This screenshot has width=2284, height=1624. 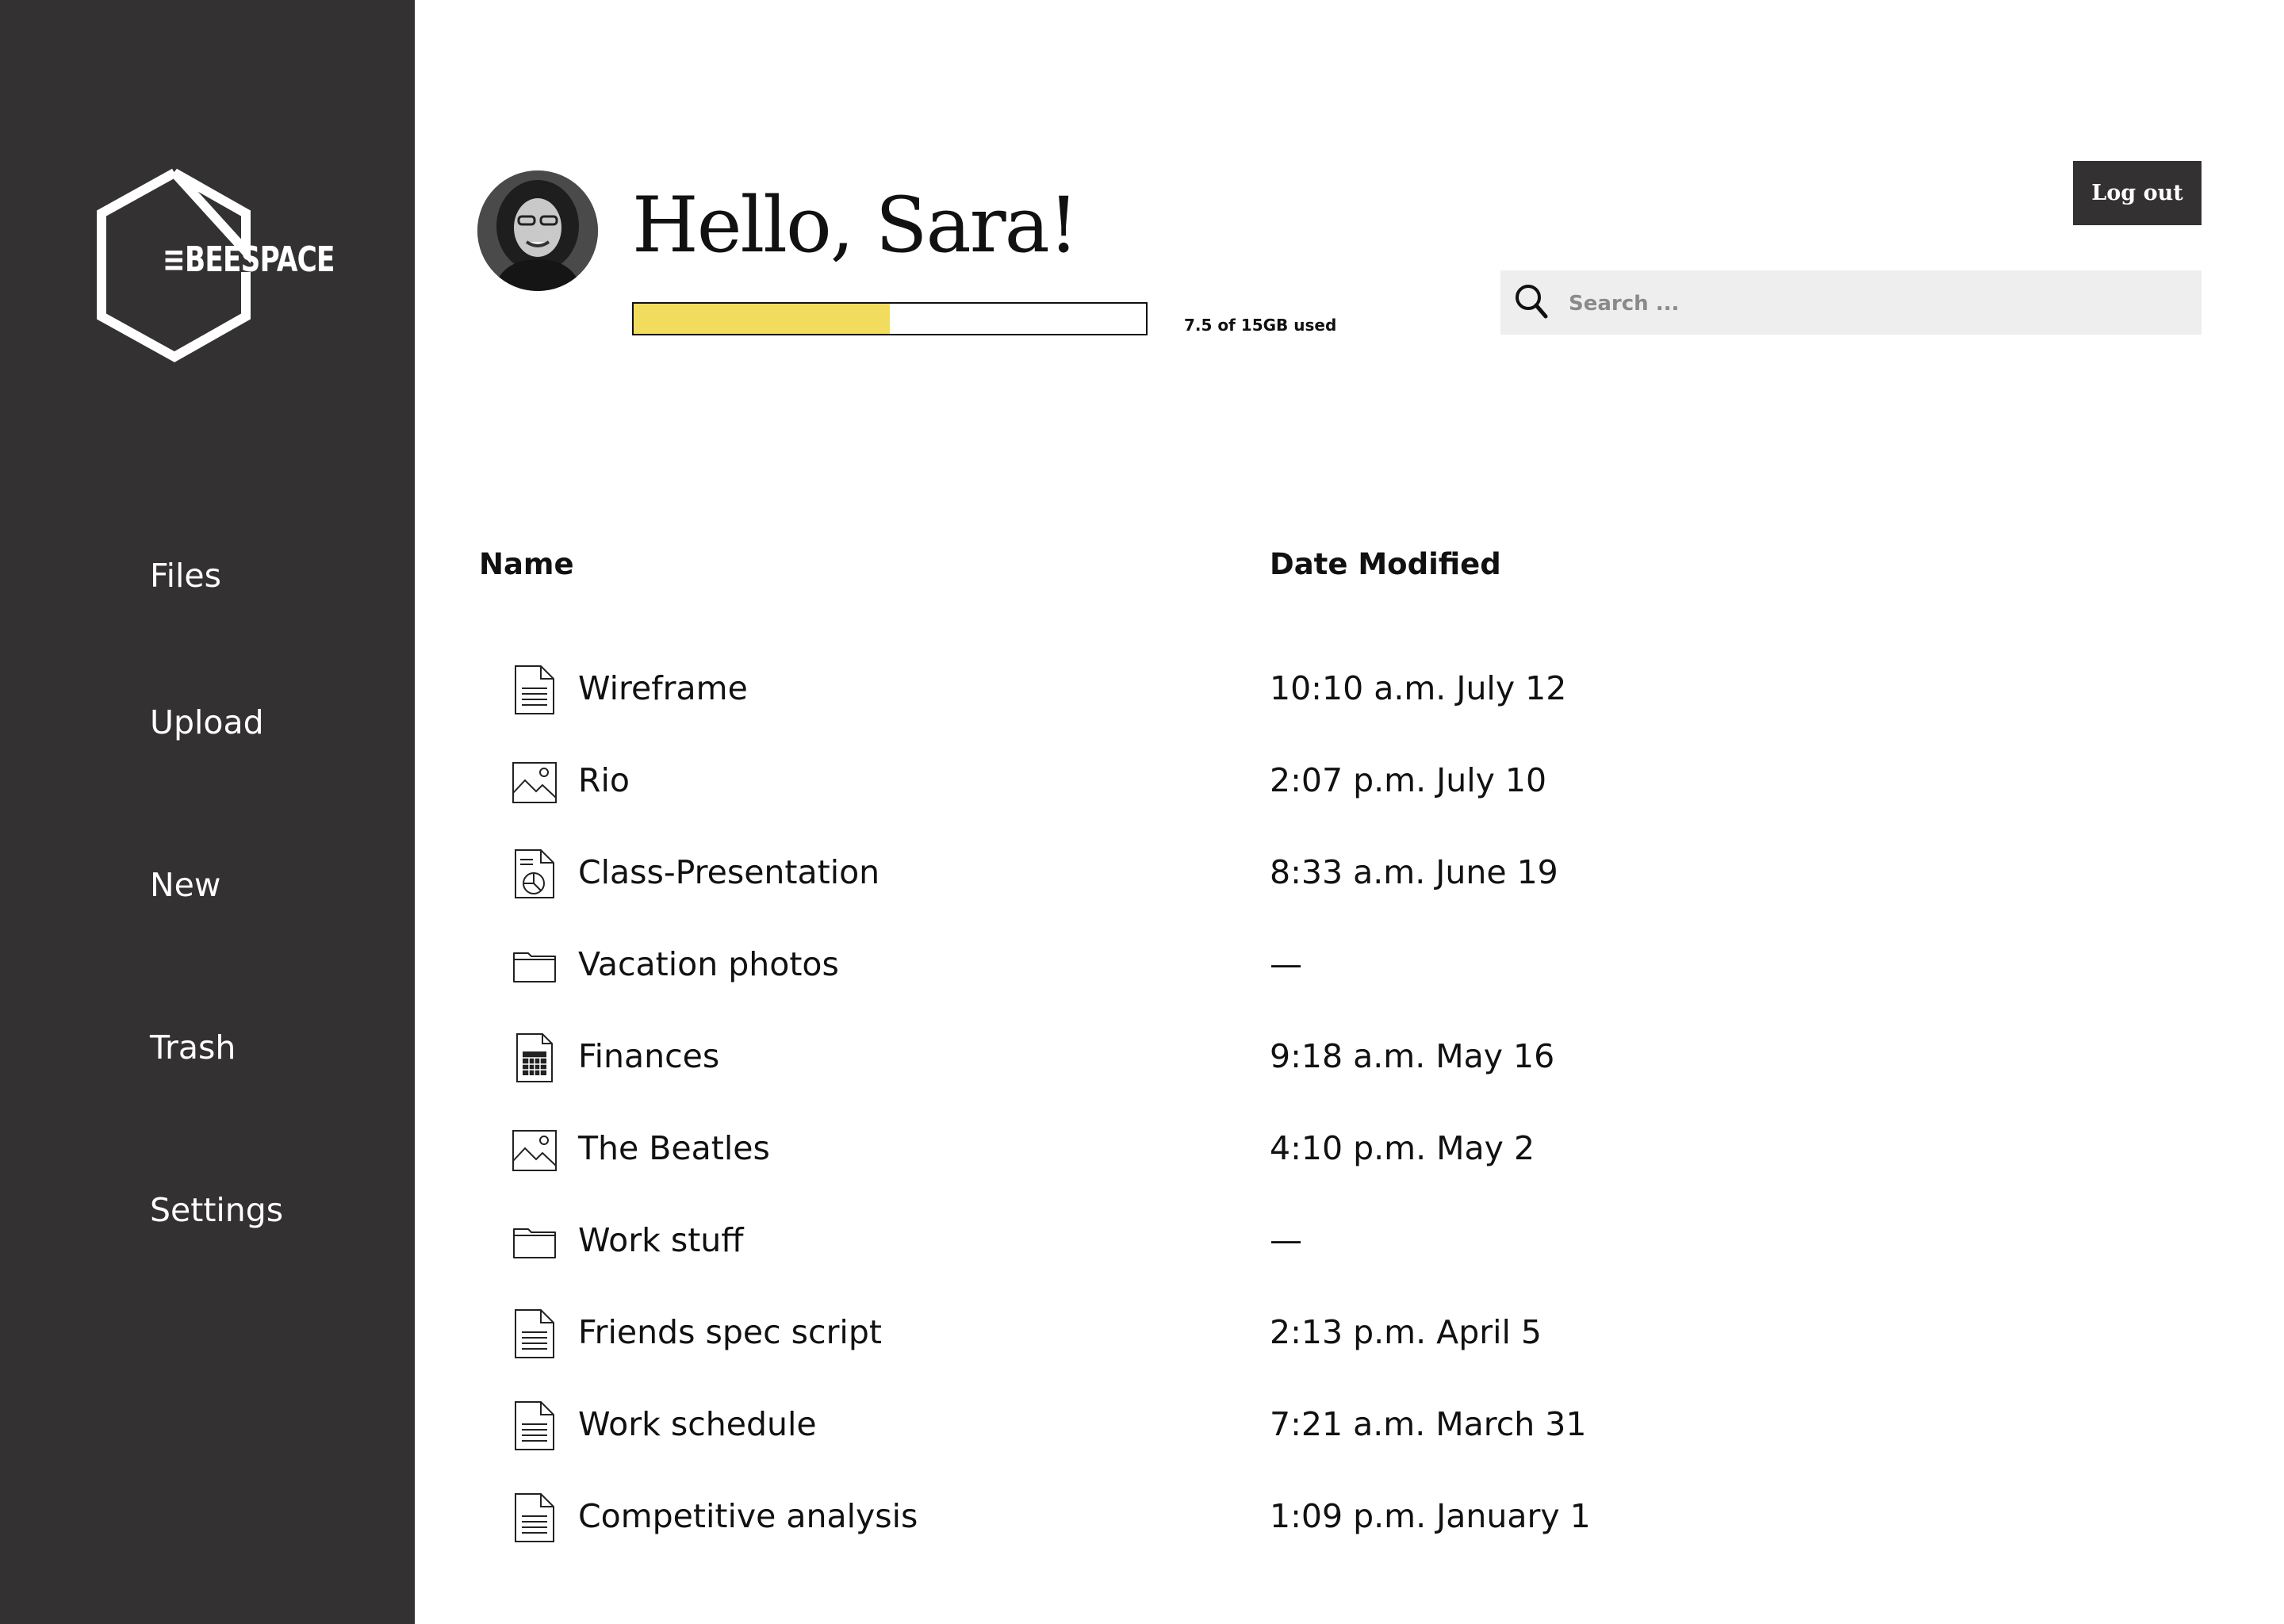 What do you see at coordinates (663, 688) in the screenshot?
I see `file-name: Wireframe` at bounding box center [663, 688].